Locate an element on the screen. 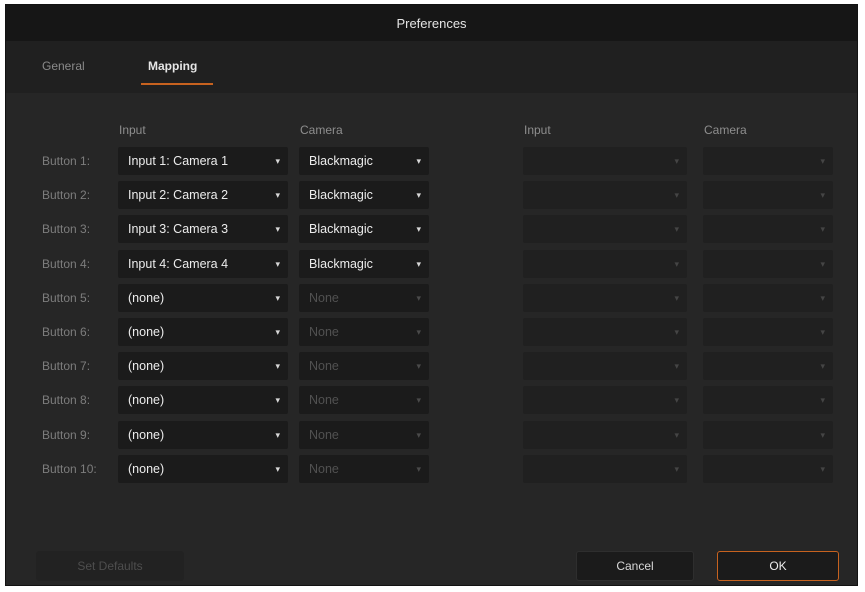 This screenshot has width=865, height=592. row-label: Button 5: is located at coordinates (66, 298).